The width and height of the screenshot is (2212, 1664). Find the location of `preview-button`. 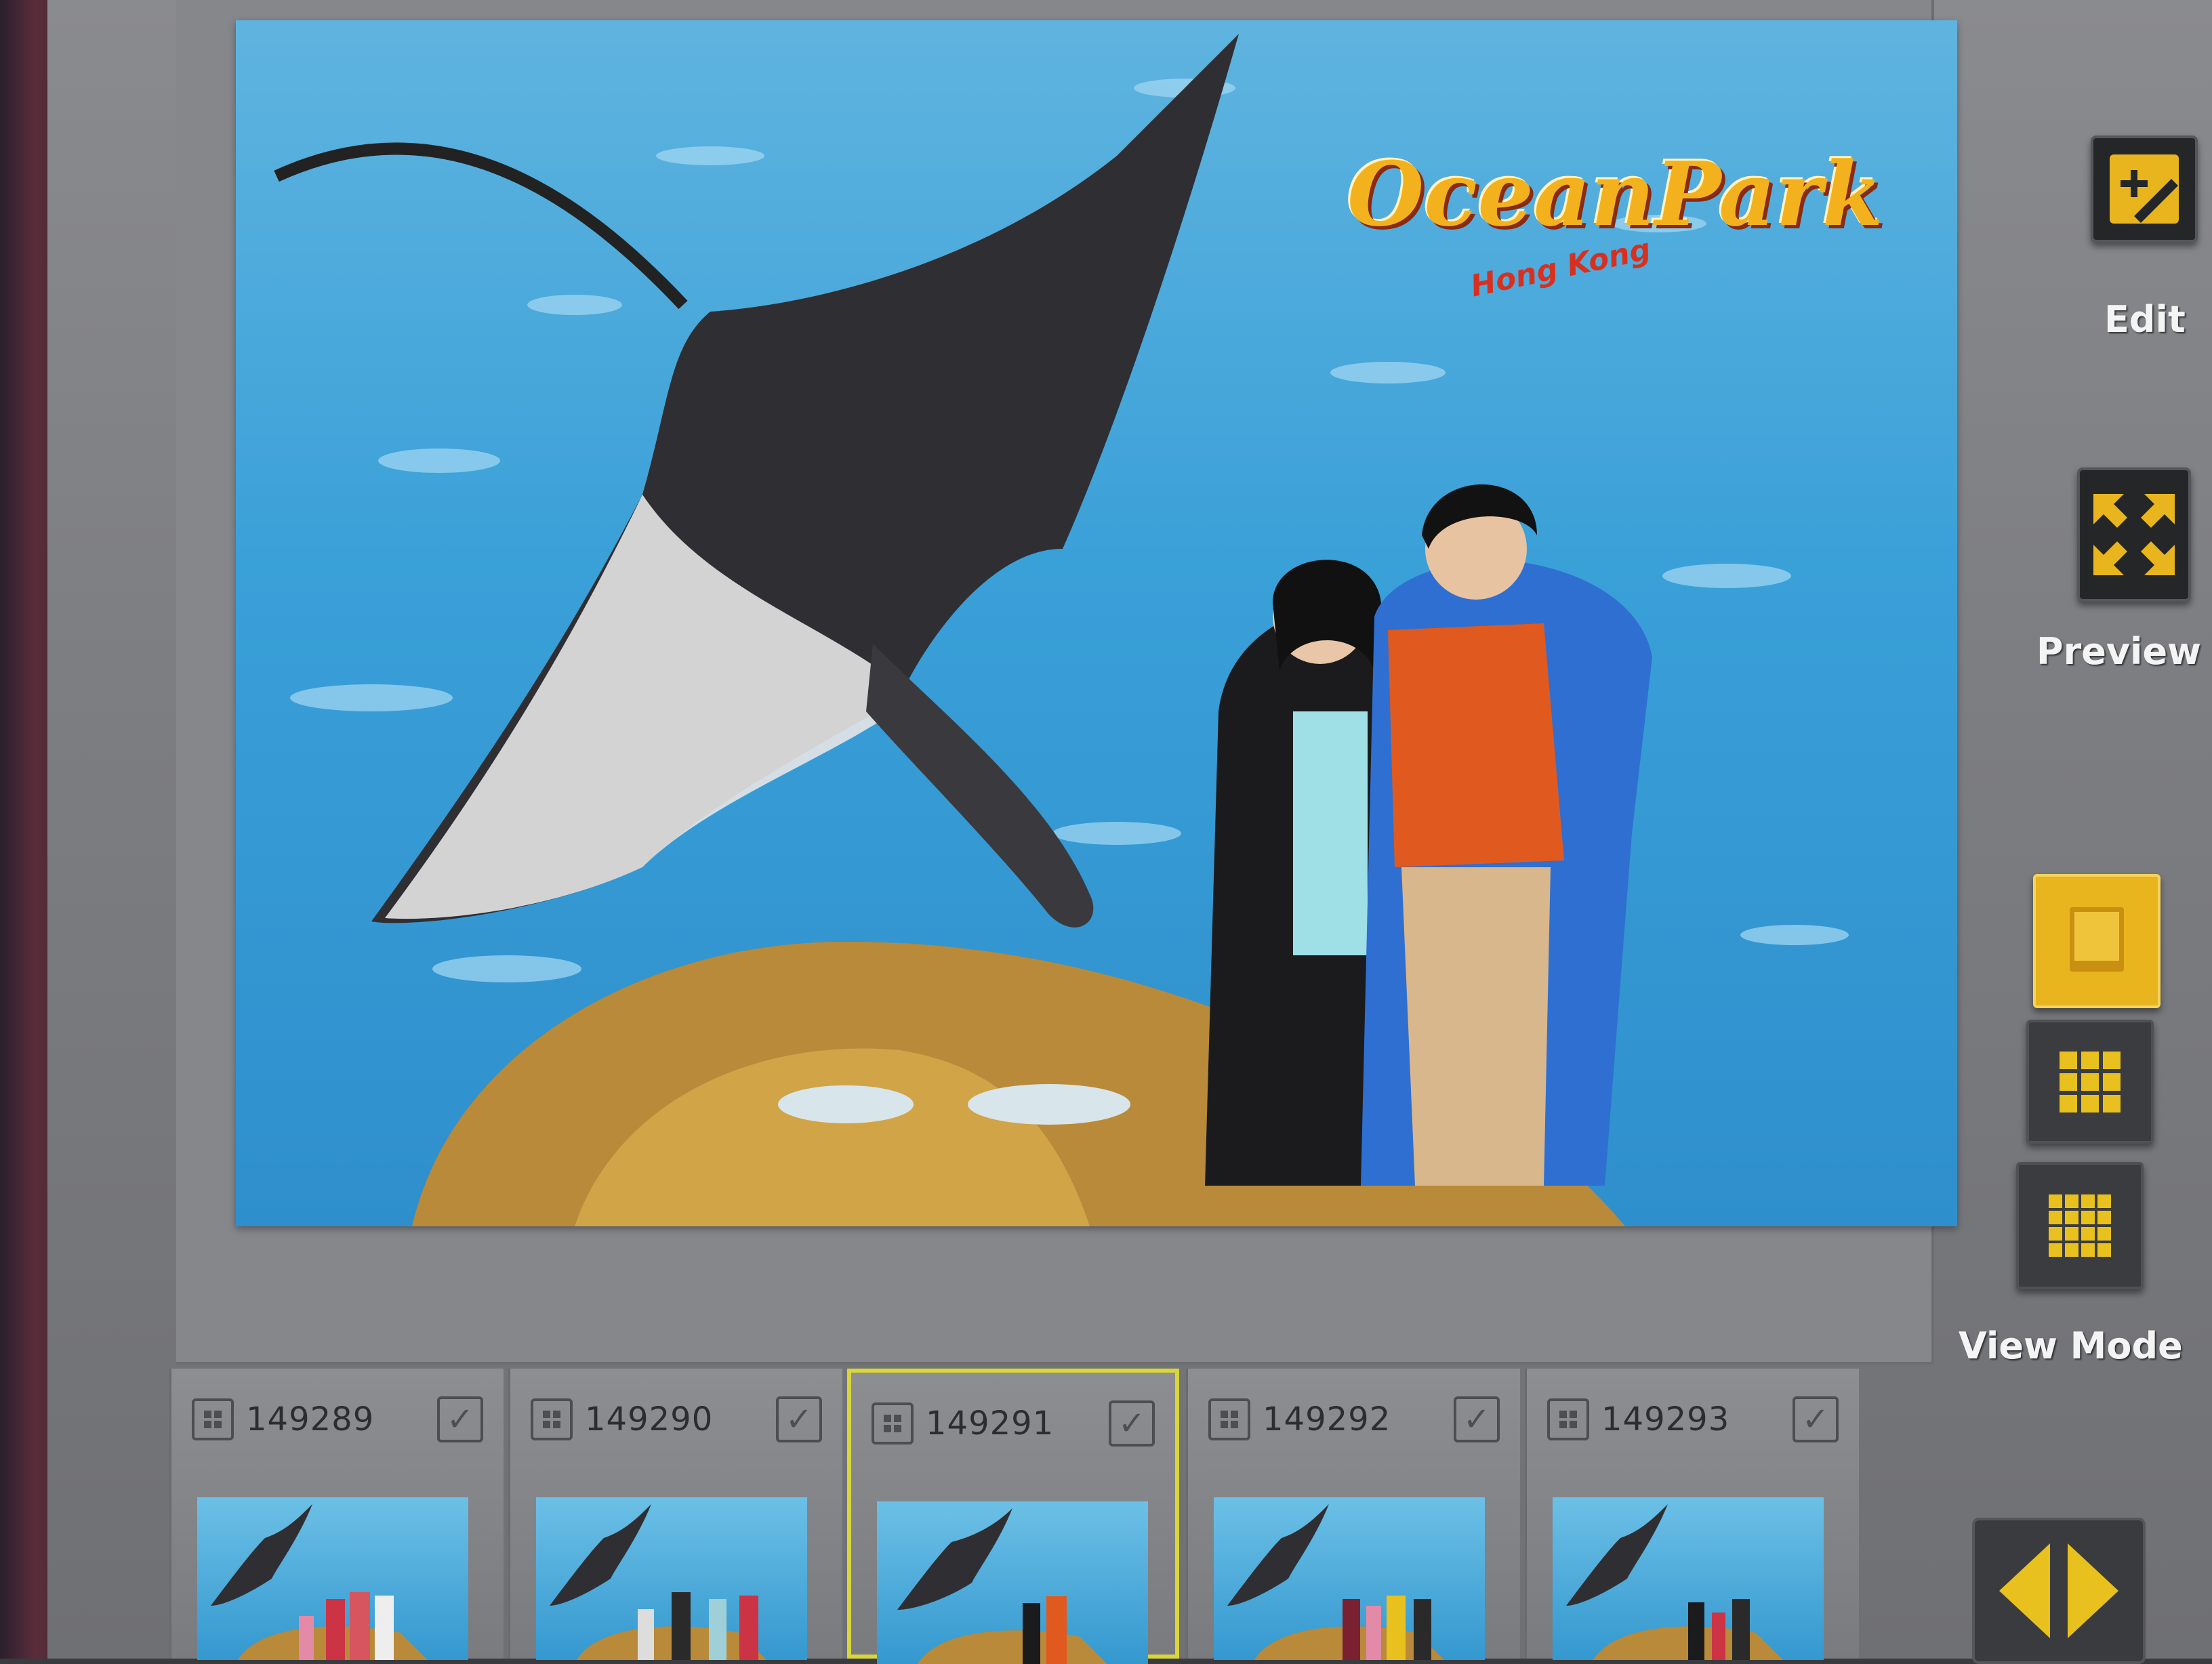

preview-button is located at coordinates (2134, 534).